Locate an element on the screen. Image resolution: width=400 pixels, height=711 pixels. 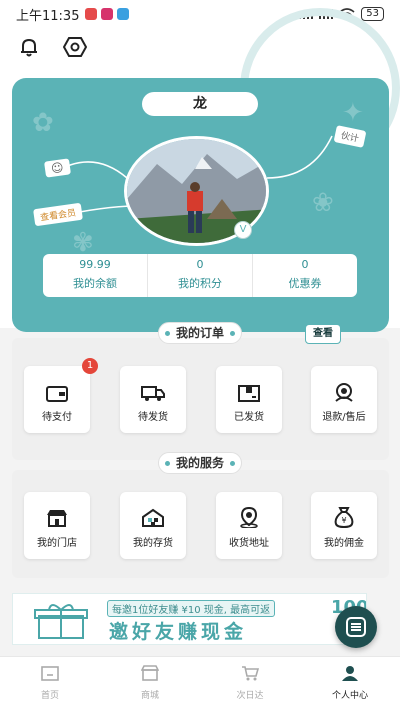
tab-home: 首页 is located at coordinates (50, 684).